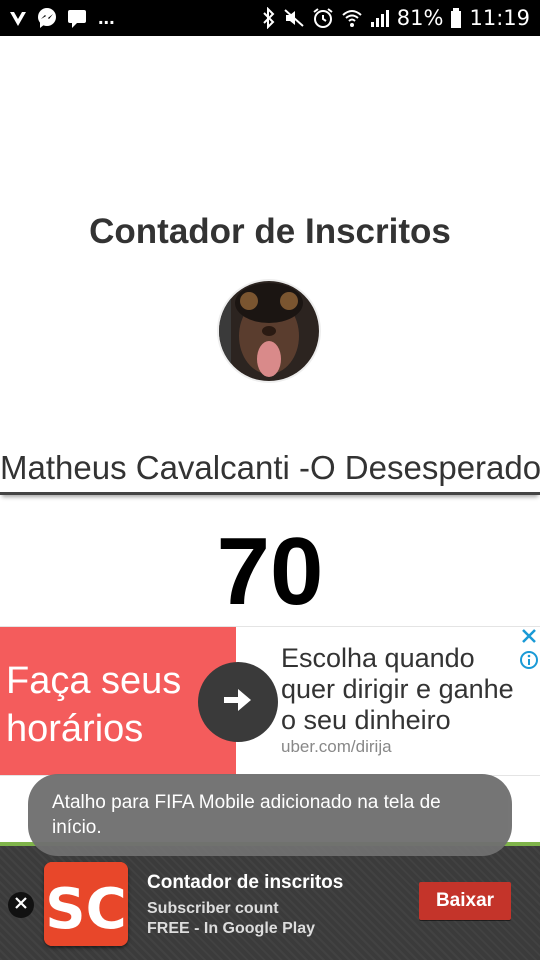  I want to click on ad-close-button, so click(529, 638).